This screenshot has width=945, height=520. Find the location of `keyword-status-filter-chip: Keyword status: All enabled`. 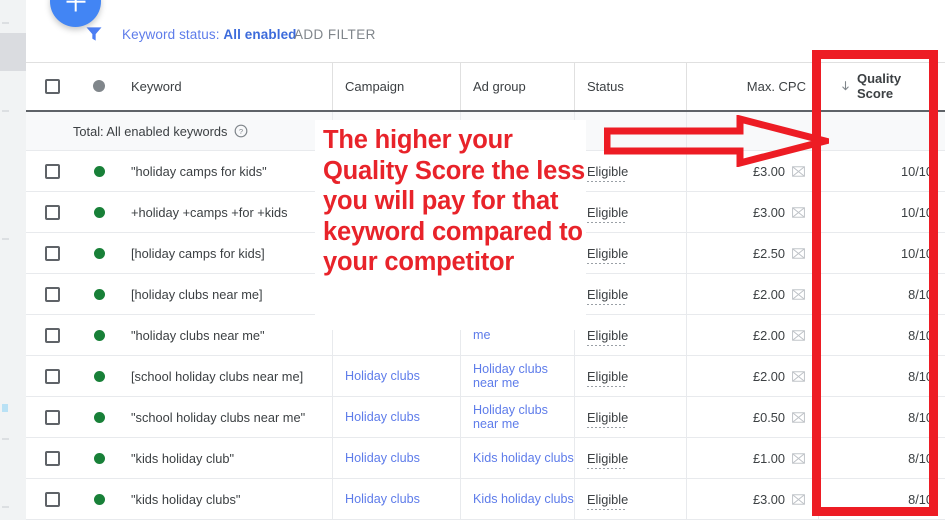

keyword-status-filter-chip: Keyword status: All enabled is located at coordinates (209, 34).